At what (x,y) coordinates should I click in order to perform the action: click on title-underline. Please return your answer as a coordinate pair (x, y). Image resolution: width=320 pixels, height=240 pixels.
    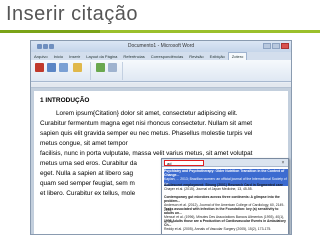
    Looking at the image, I should click on (160, 31).